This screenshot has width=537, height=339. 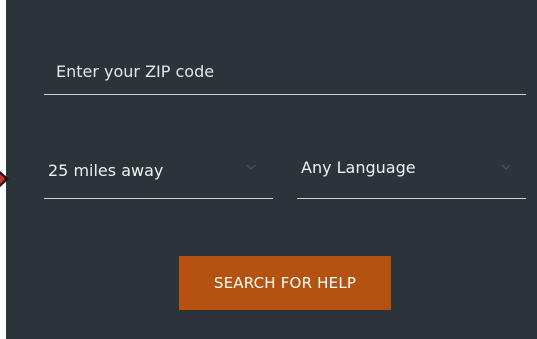 What do you see at coordinates (106, 170) in the screenshot?
I see `distance-select-value: 25 miles away` at bounding box center [106, 170].